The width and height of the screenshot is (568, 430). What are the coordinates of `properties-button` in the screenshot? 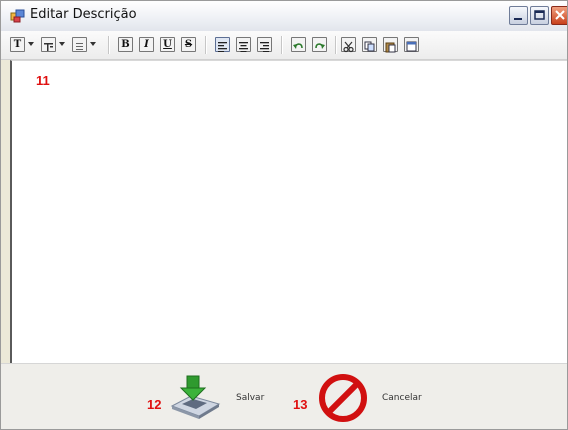 It's located at (411, 44).